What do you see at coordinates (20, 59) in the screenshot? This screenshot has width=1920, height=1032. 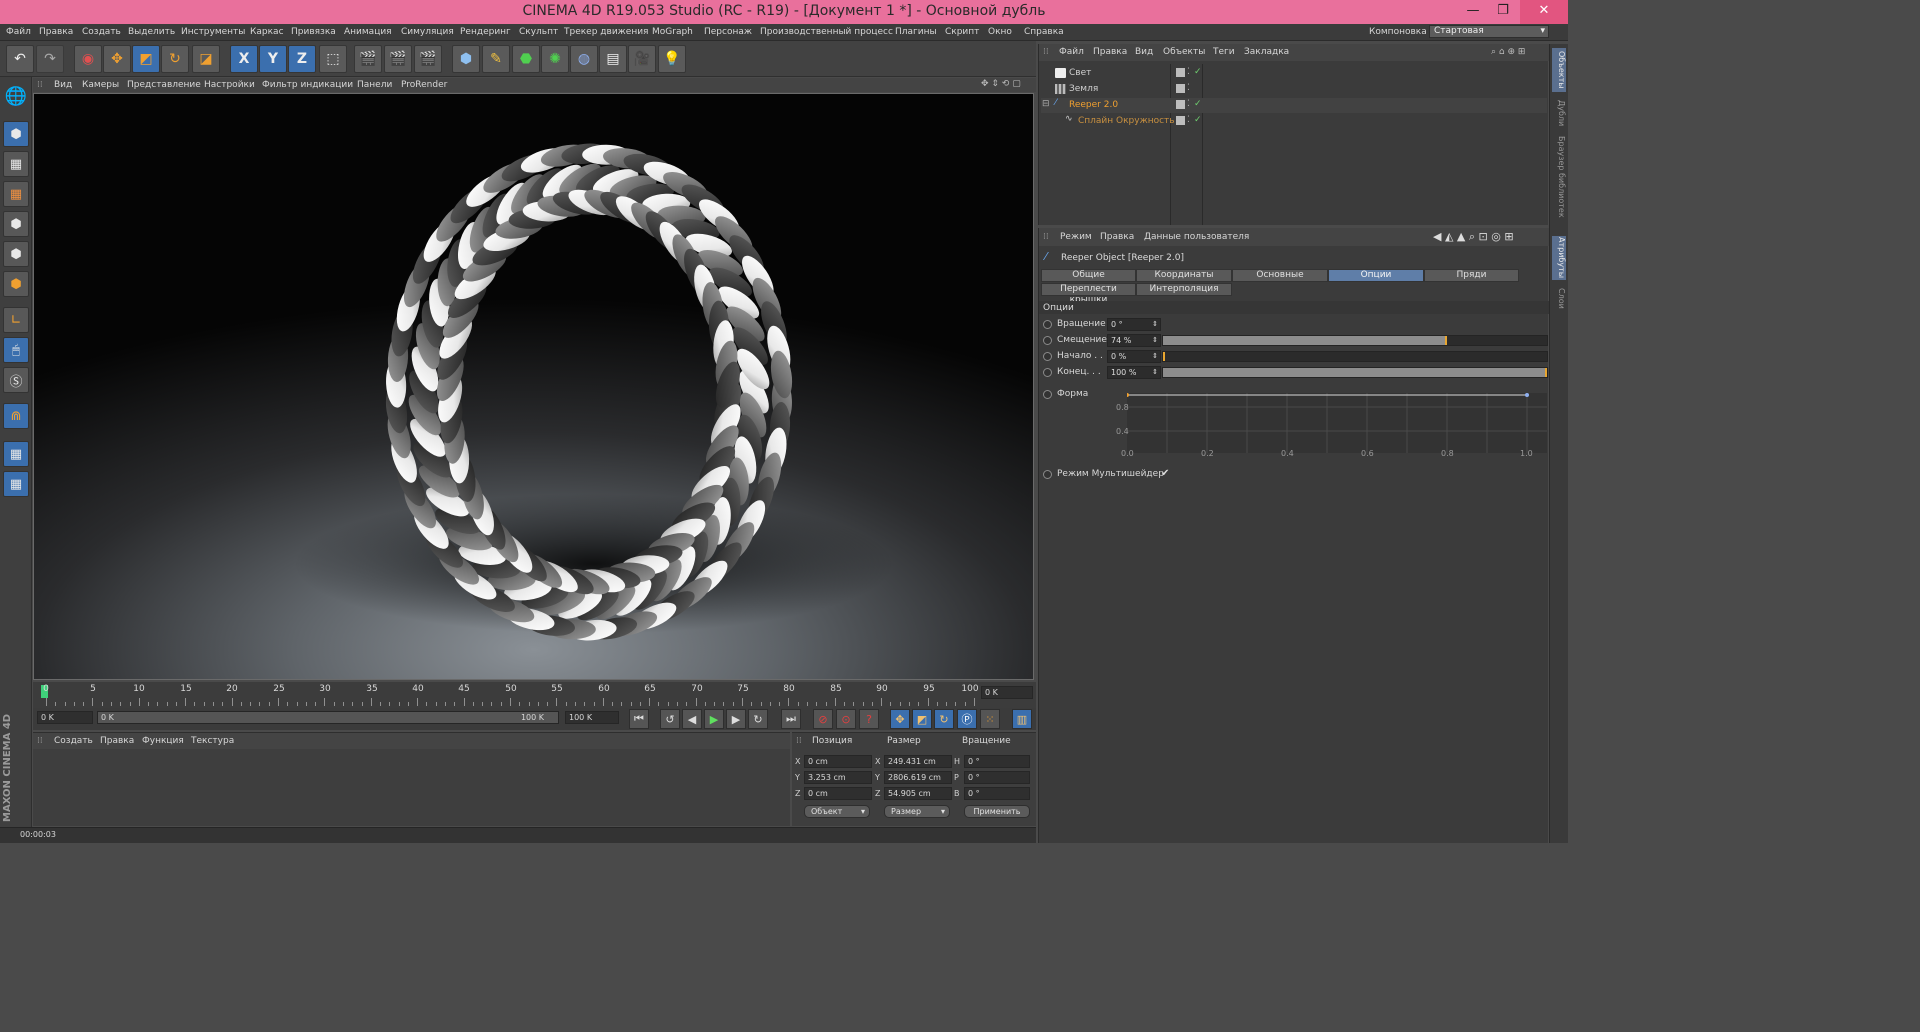 I see `undo-button: ↶` at bounding box center [20, 59].